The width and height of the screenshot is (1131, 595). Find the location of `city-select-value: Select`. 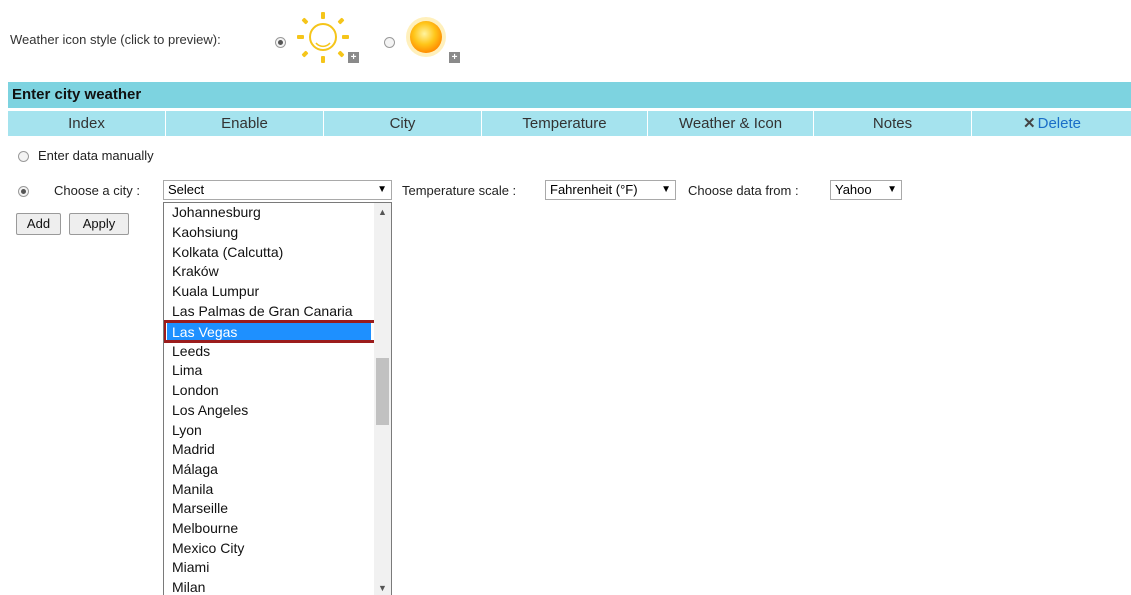

city-select-value: Select is located at coordinates (186, 189).